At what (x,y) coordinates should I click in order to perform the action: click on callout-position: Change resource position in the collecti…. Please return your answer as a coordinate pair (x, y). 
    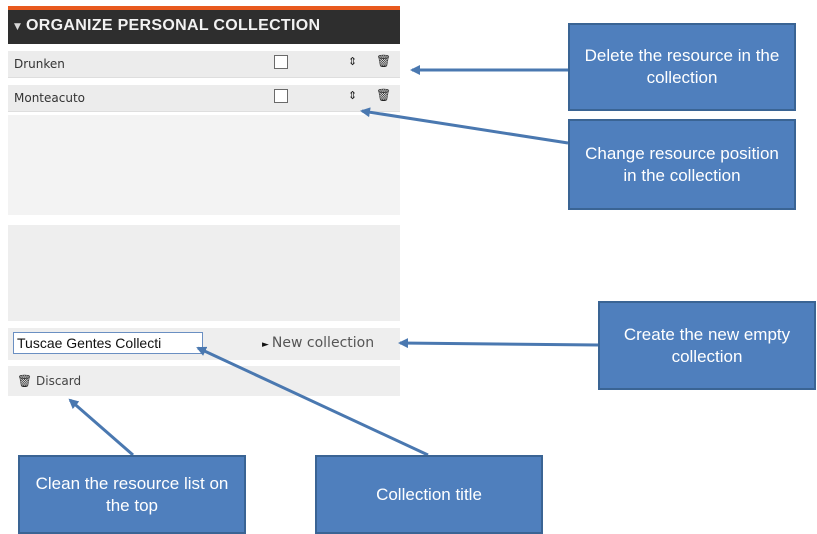
    Looking at the image, I should click on (682, 164).